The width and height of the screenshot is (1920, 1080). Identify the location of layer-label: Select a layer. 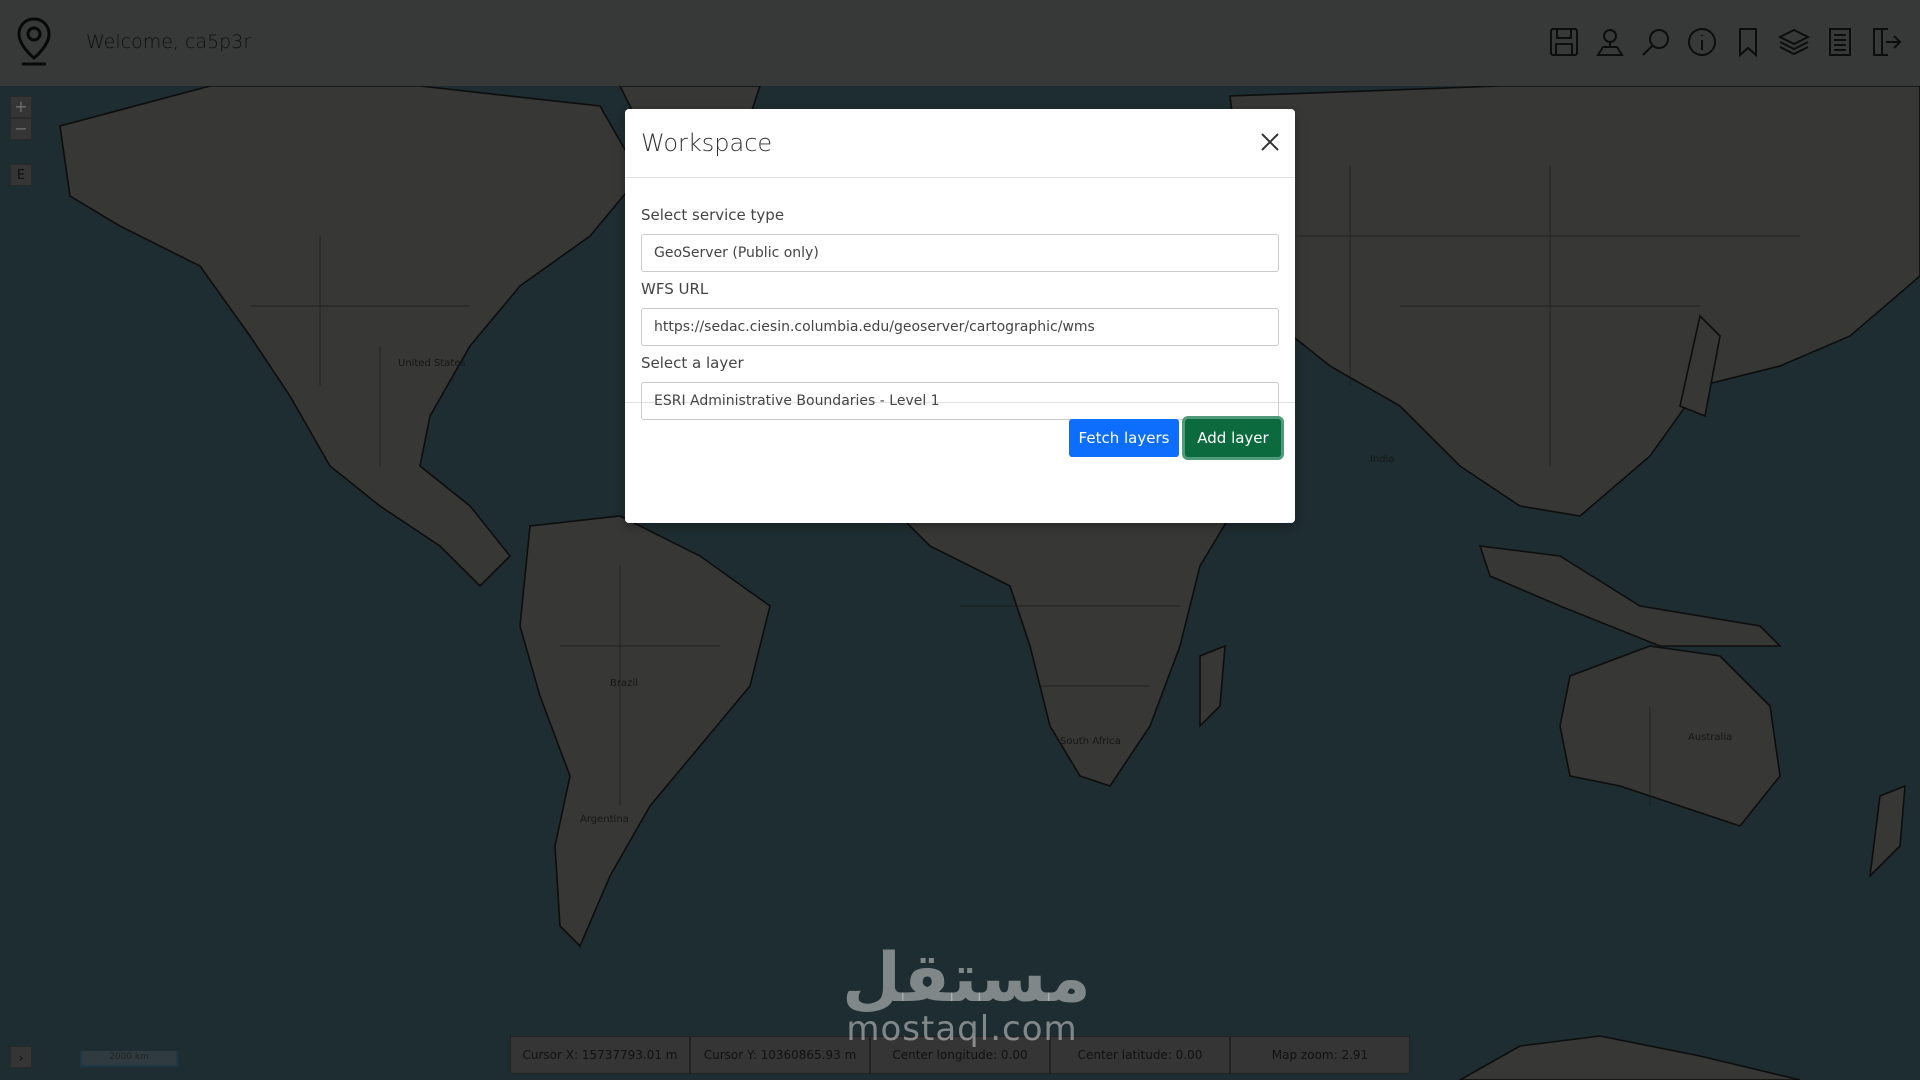
(692, 363).